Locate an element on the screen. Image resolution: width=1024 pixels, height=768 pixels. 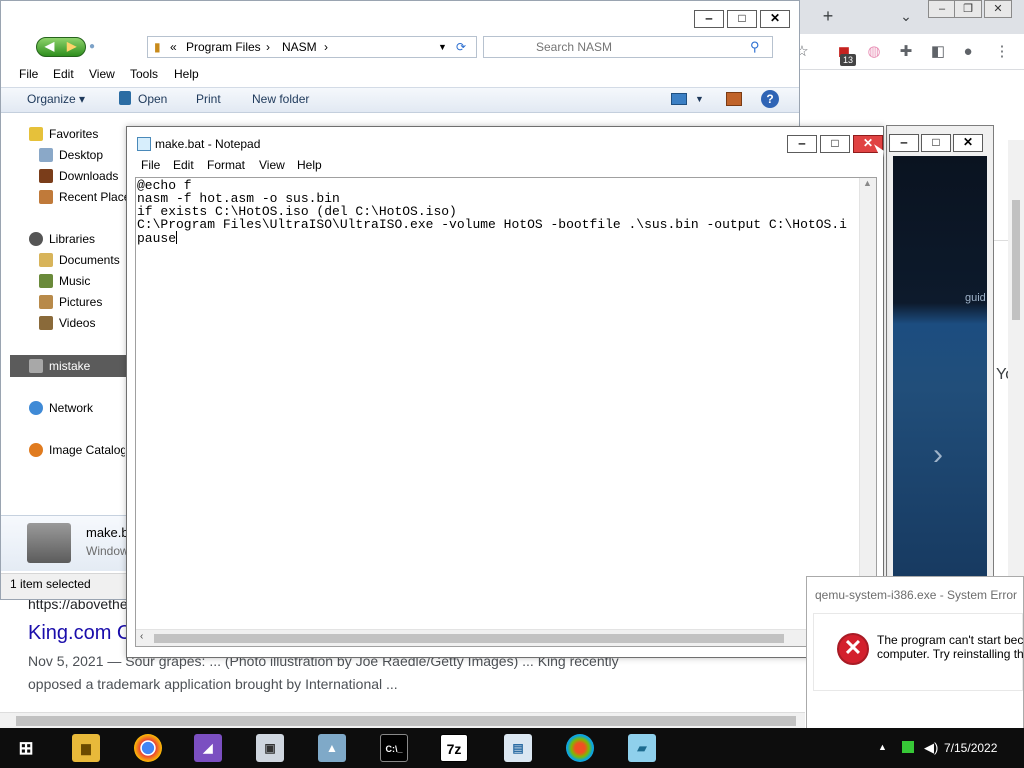
menu-tools: Tools is located at coordinates (144, 74).